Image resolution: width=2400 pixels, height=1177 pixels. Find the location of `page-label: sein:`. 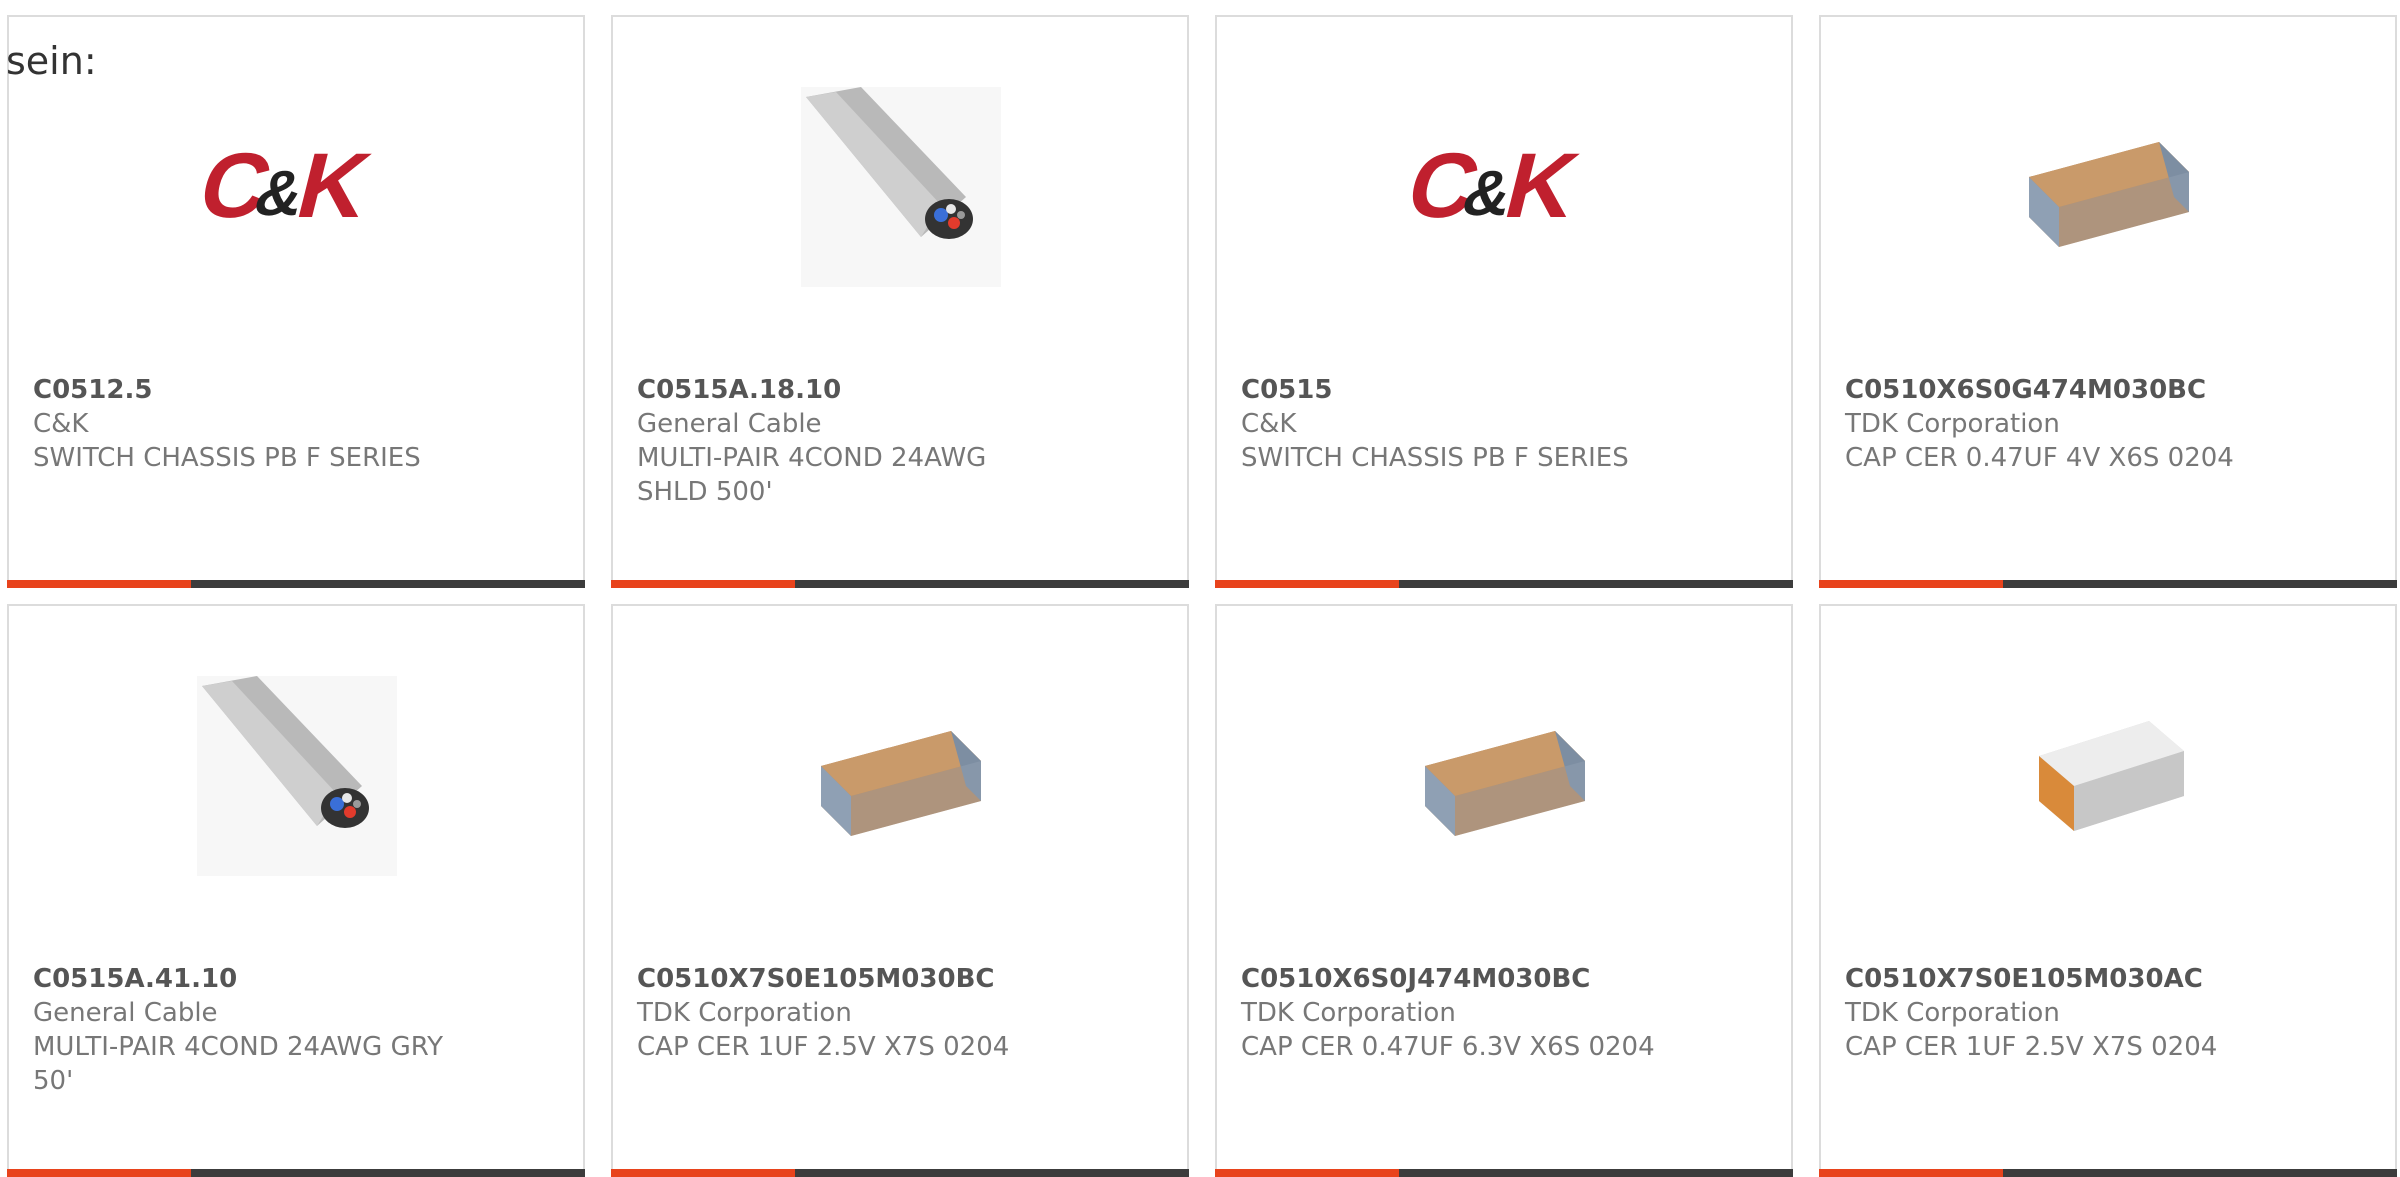

page-label: sein: is located at coordinates (51, 61).